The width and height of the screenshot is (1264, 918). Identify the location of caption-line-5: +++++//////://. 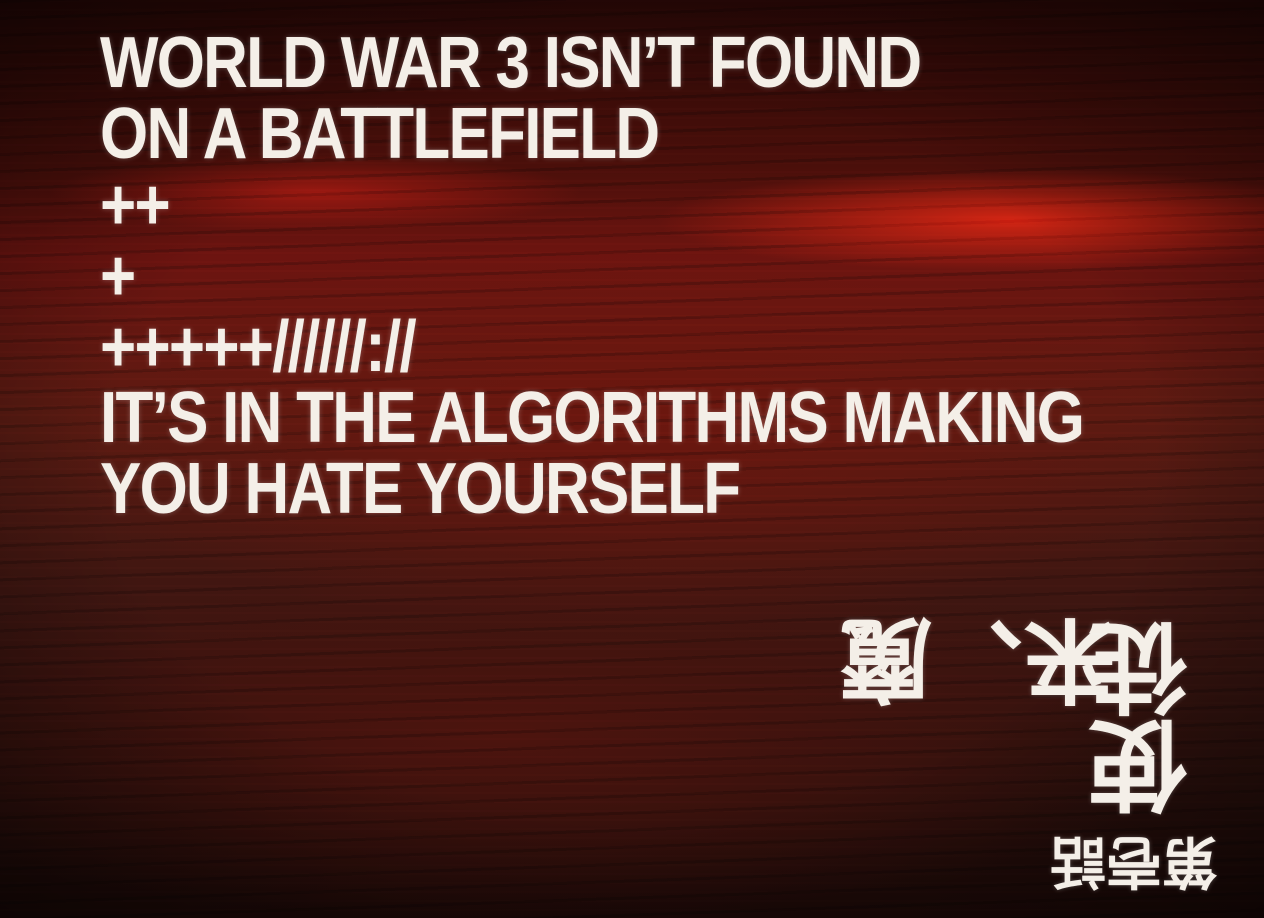
(258, 347).